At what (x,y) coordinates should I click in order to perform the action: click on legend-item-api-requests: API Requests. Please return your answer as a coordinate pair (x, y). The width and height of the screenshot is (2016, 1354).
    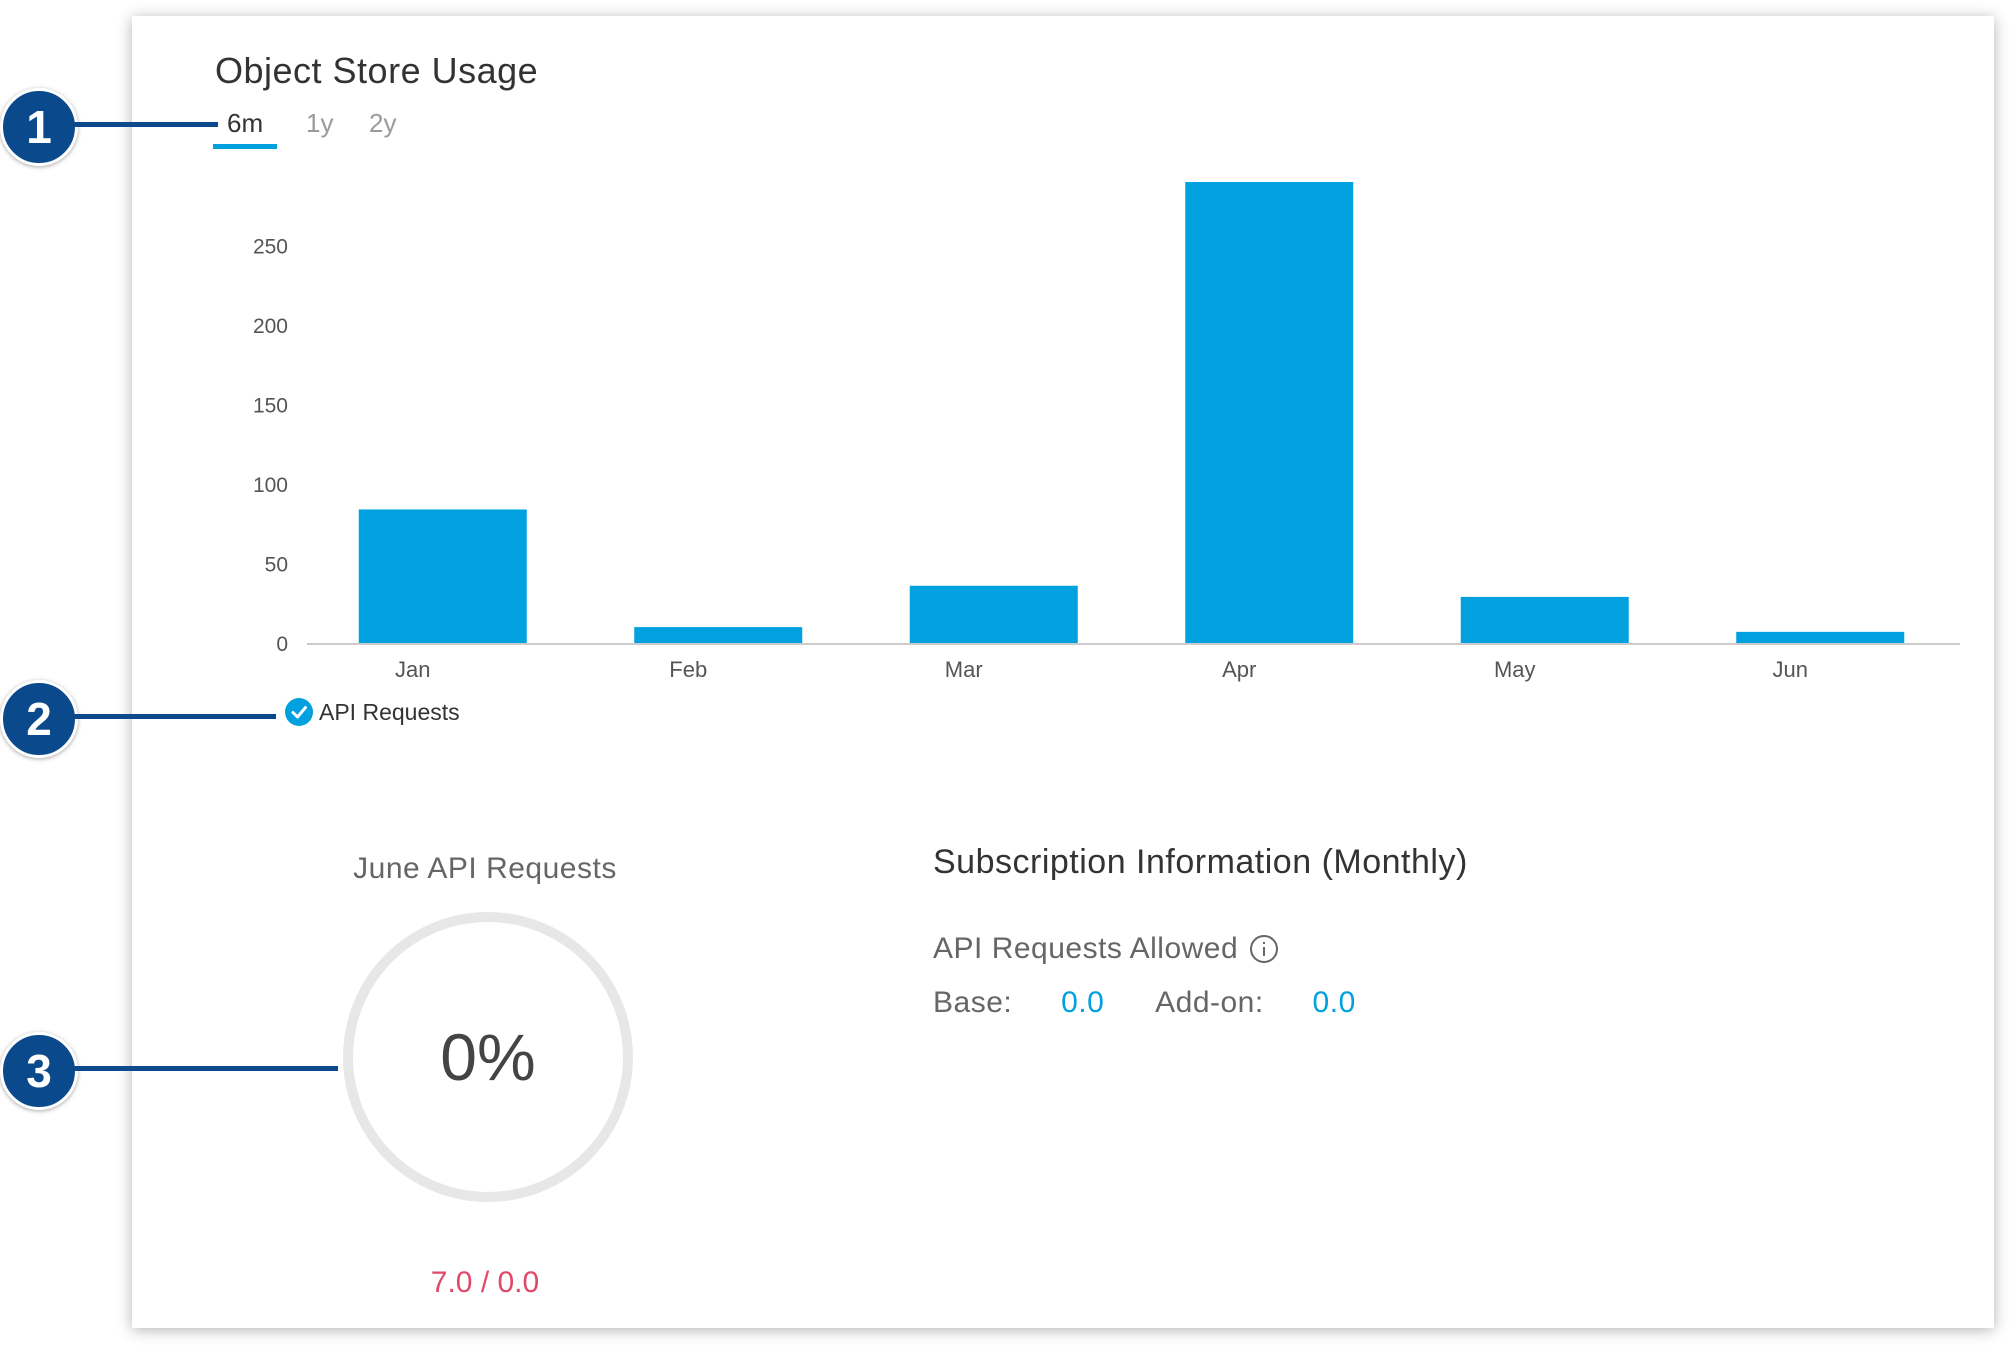
    Looking at the image, I should click on (372, 712).